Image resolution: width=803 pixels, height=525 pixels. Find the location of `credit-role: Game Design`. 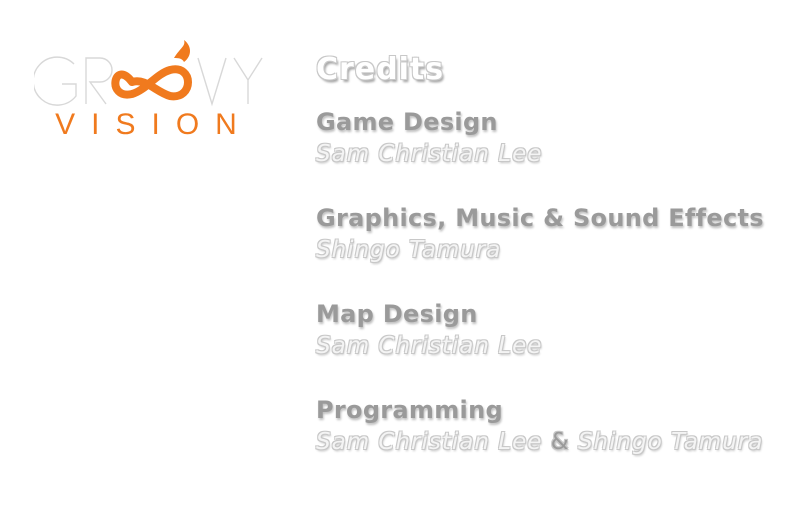

credit-role: Game Design is located at coordinates (407, 122).